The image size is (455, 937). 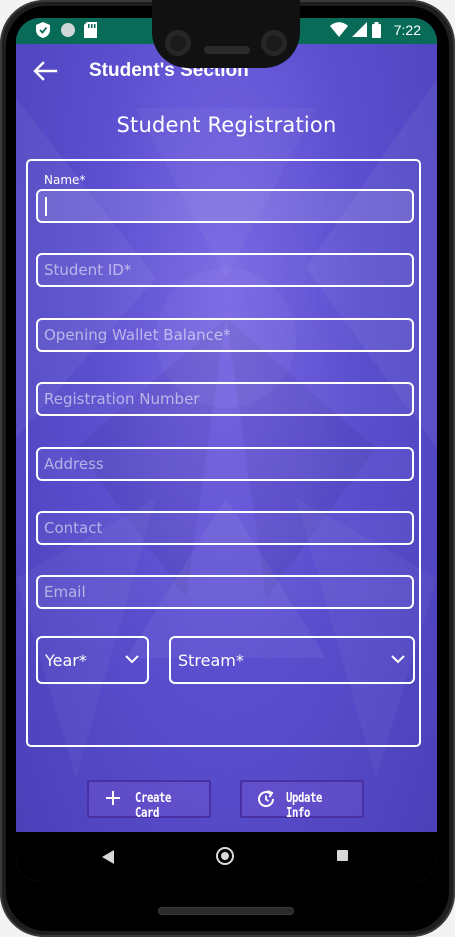 I want to click on system-nav-bar, so click(x=226, y=856).